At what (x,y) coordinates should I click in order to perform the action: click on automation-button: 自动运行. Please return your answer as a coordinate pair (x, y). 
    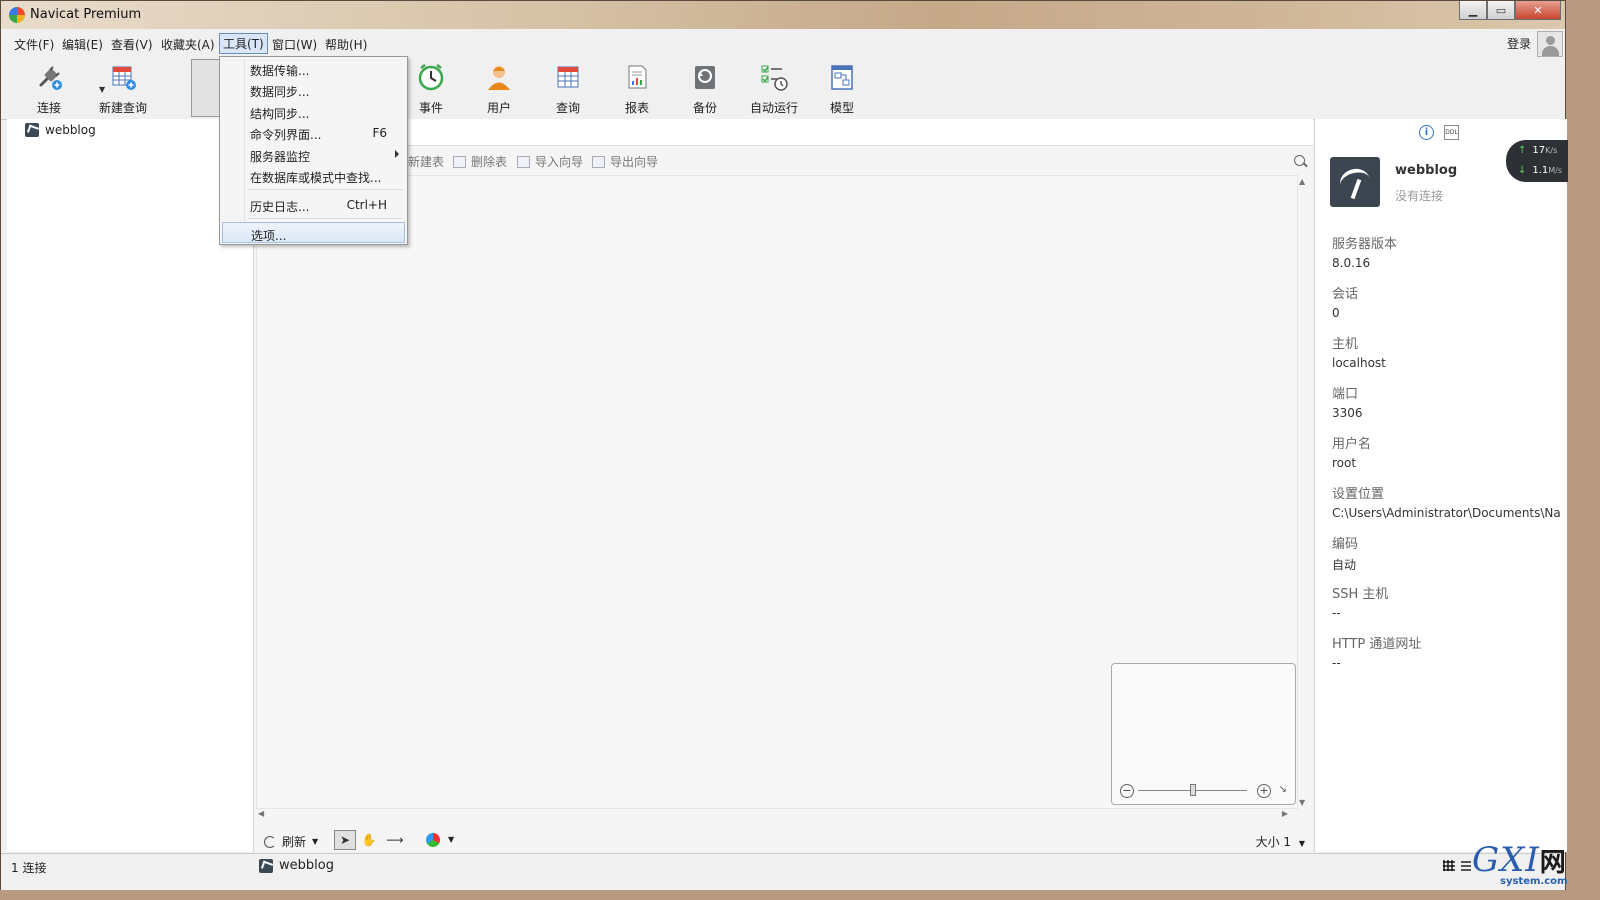
    Looking at the image, I should click on (774, 88).